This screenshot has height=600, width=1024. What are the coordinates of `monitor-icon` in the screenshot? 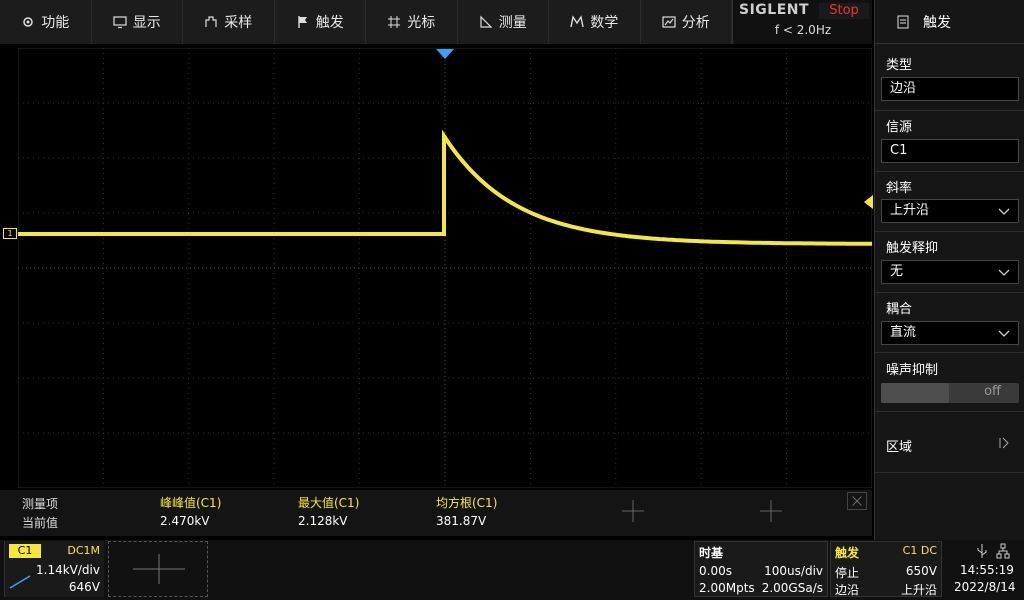 It's located at (120, 22).